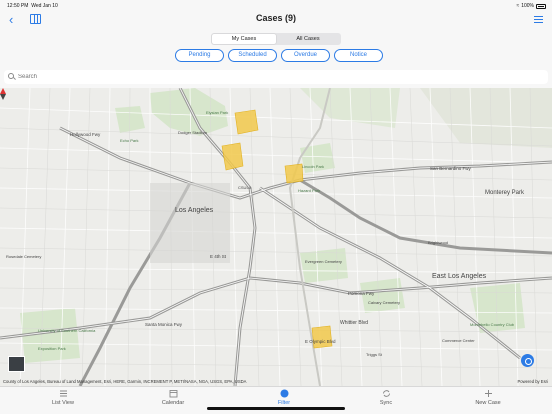  Describe the element at coordinates (386, 403) in the screenshot. I see `tab-label: Sync` at that location.